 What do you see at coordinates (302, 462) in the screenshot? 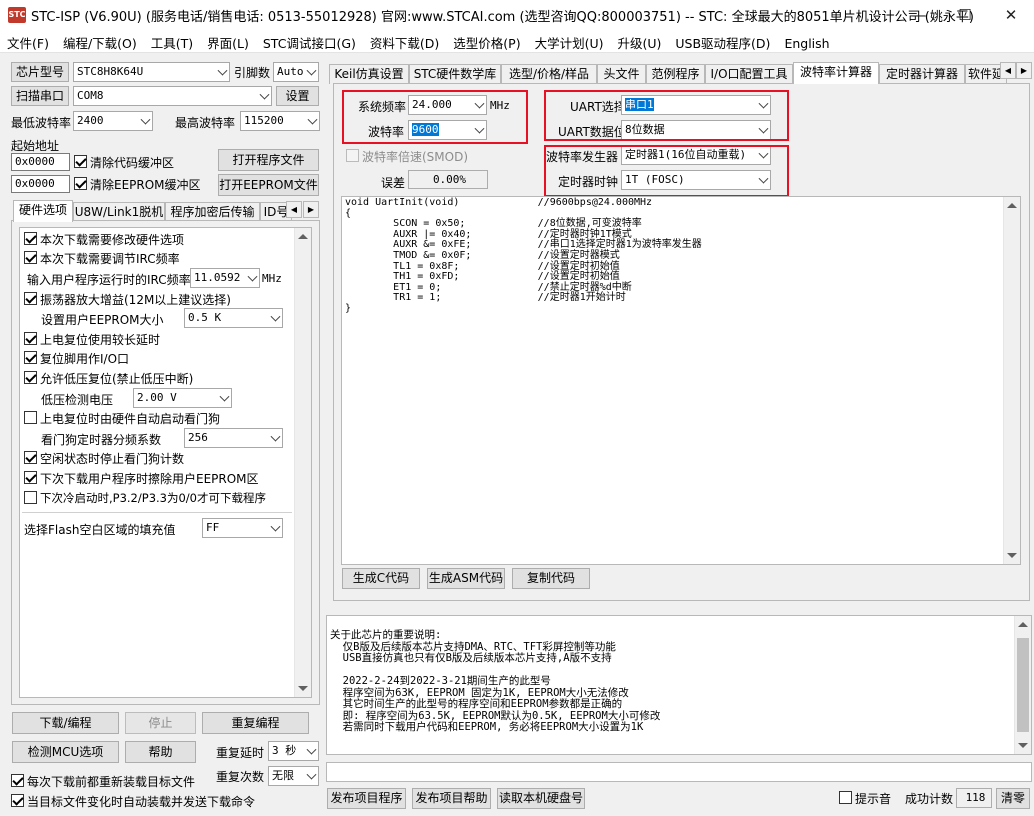
I see `options-scrollbar` at bounding box center [302, 462].